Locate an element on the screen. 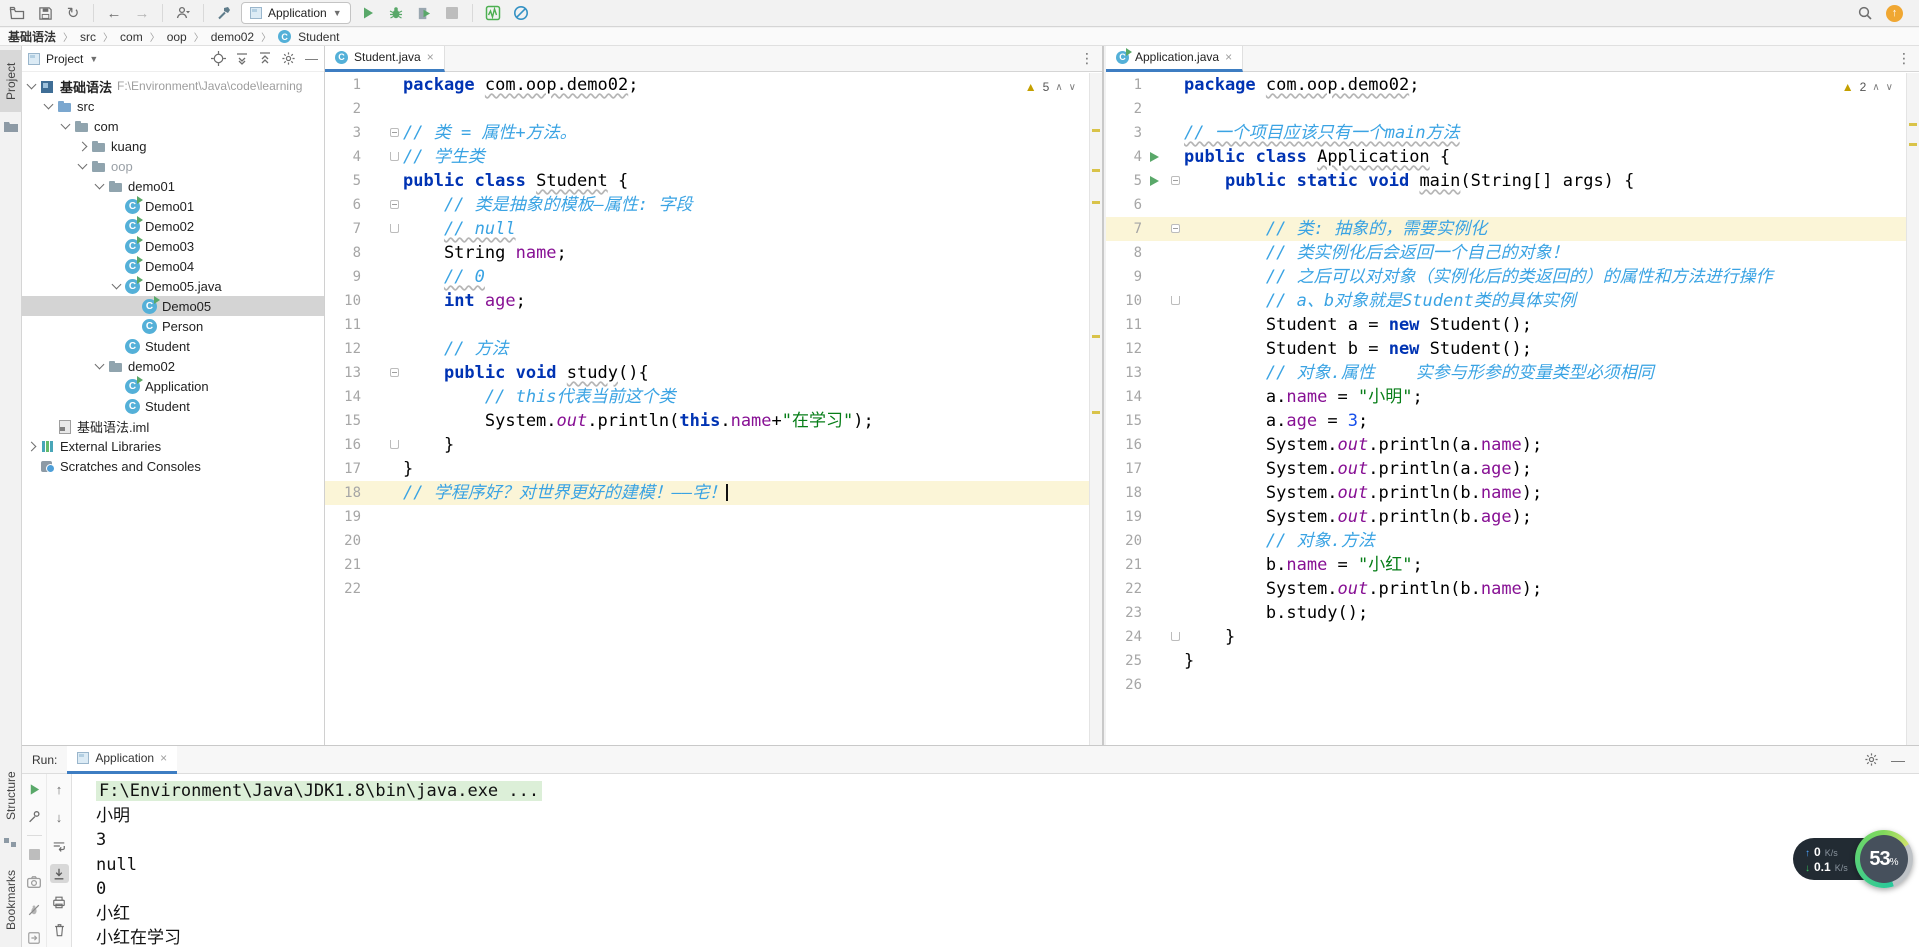 Image resolution: width=1919 pixels, height=947 pixels. tree-item-scratches-and-consoles: Scratches and Consoles is located at coordinates (173, 466).